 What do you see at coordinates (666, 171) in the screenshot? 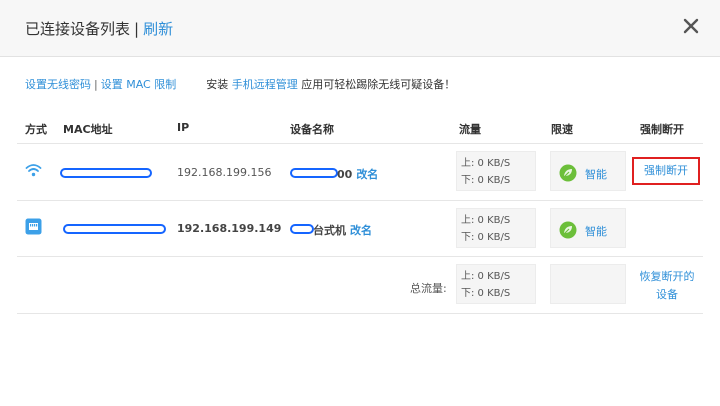
I see `force-disconnect-button: 强制断开` at bounding box center [666, 171].